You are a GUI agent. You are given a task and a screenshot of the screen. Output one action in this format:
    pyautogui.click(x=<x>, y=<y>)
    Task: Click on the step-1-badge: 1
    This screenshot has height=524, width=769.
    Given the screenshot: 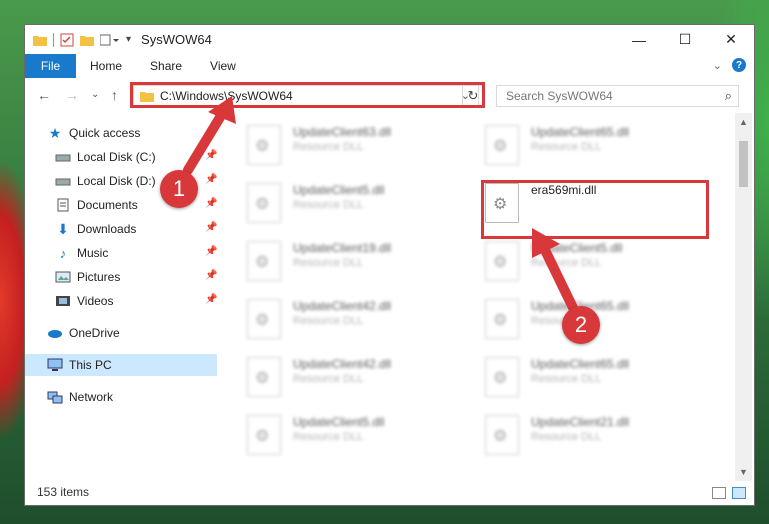 What is the action you would take?
    pyautogui.click(x=179, y=189)
    